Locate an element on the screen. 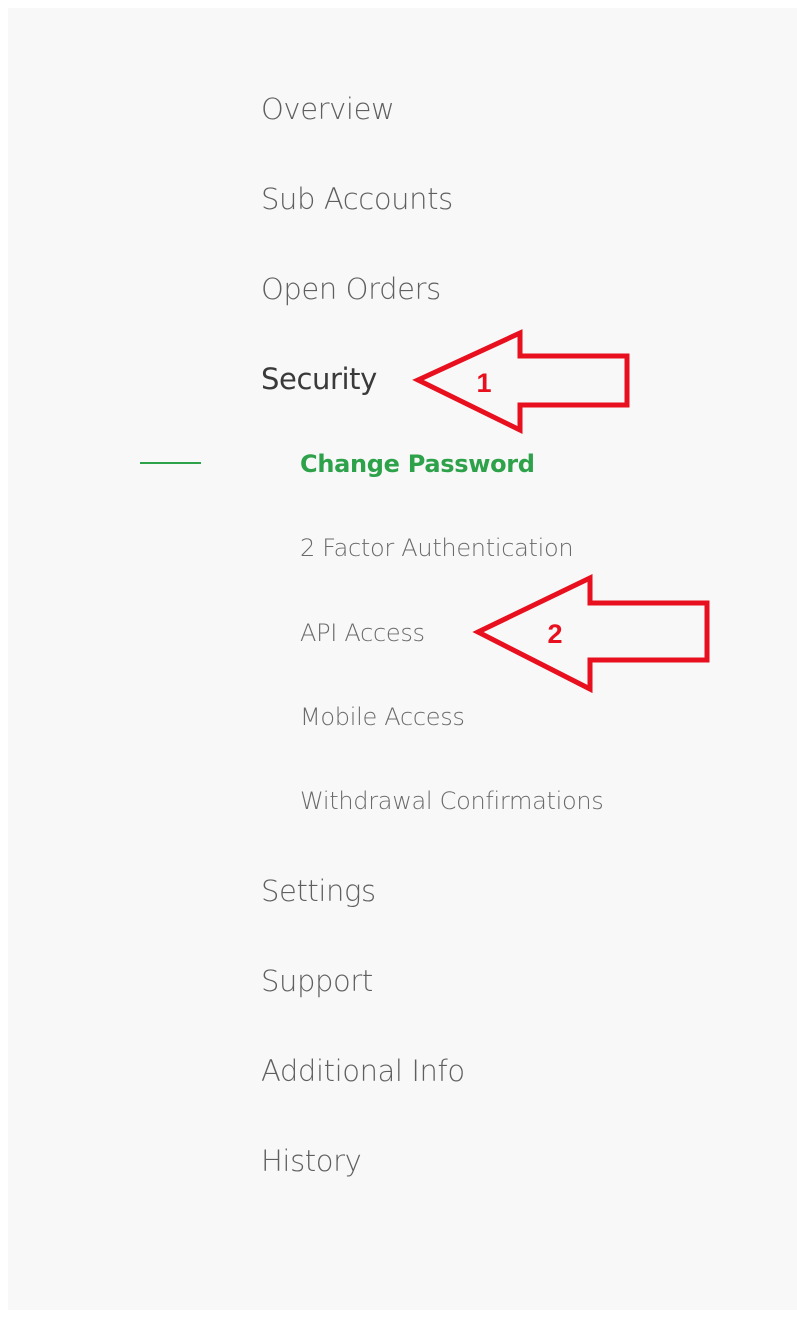 The image size is (797, 1317). nav-item-overview: Overview is located at coordinates (328, 109).